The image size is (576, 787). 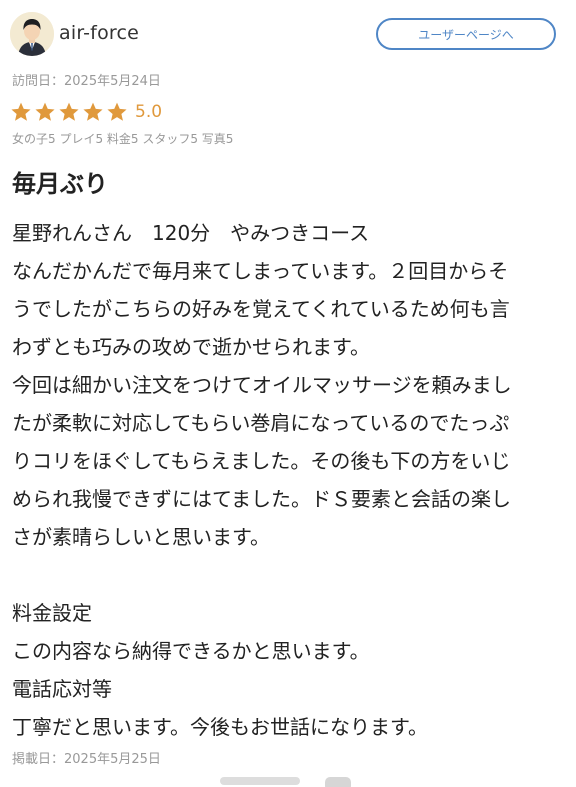 I want to click on rating-breakdown: 女の子5 プレイ5 料金5 スタッフ5 写真5, so click(x=123, y=139).